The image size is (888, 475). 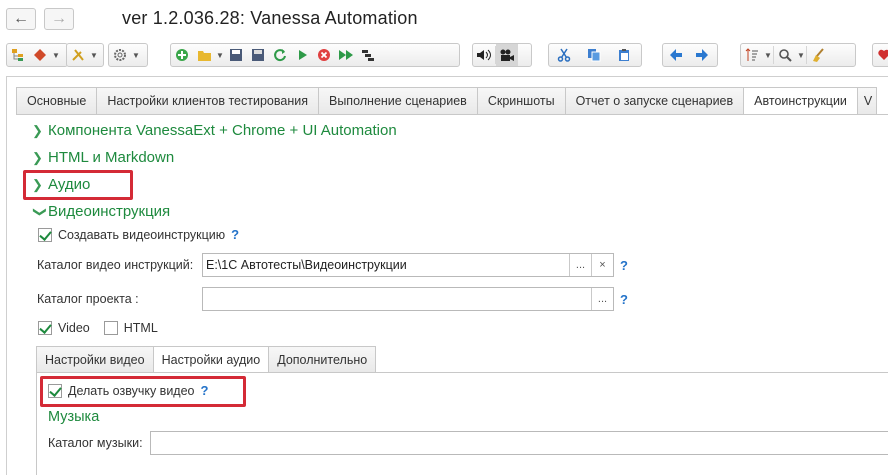 I want to click on create-video-row: Создавать видеоинструкцию ?, so click(x=138, y=234).